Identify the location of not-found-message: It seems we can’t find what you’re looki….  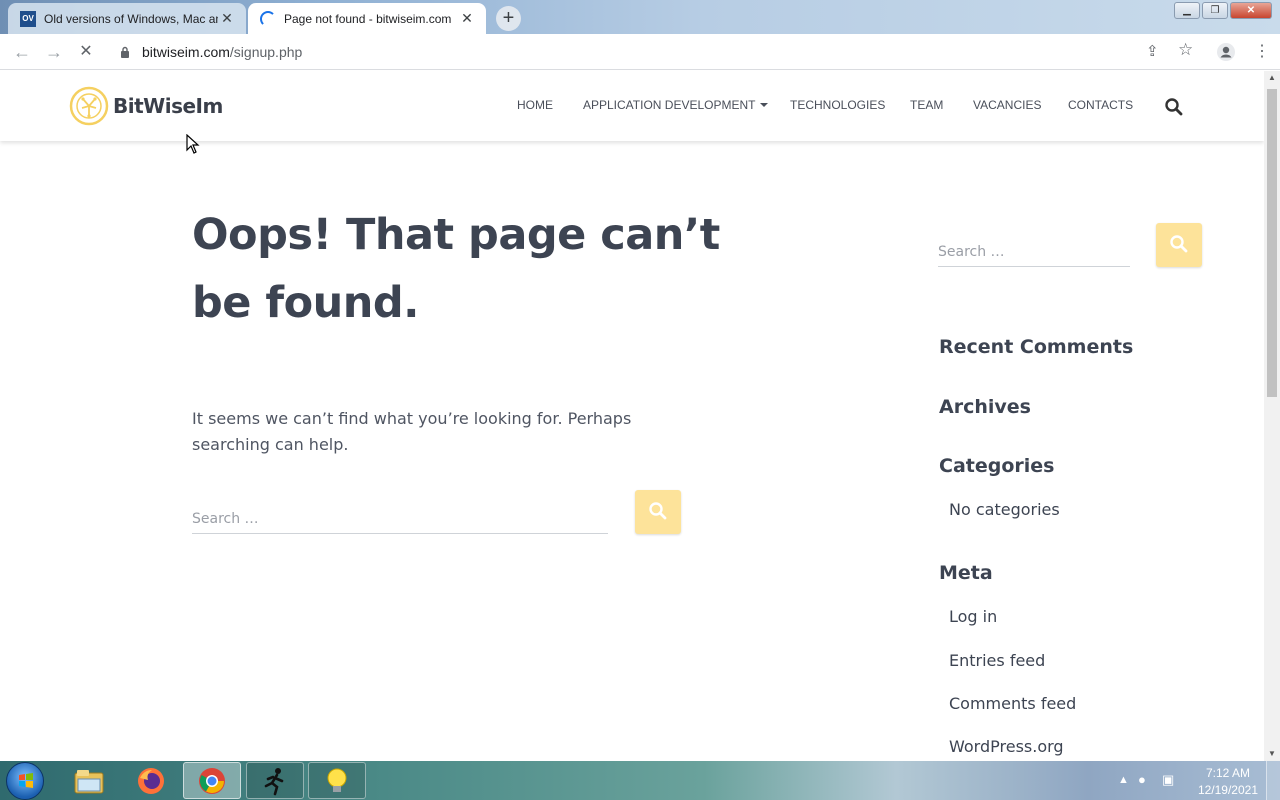
(412, 431).